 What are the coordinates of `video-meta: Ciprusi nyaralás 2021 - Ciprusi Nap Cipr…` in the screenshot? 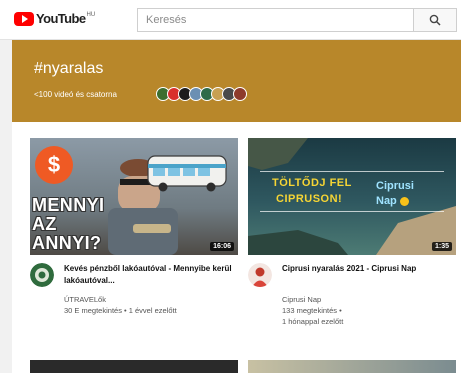 It's located at (352, 303).